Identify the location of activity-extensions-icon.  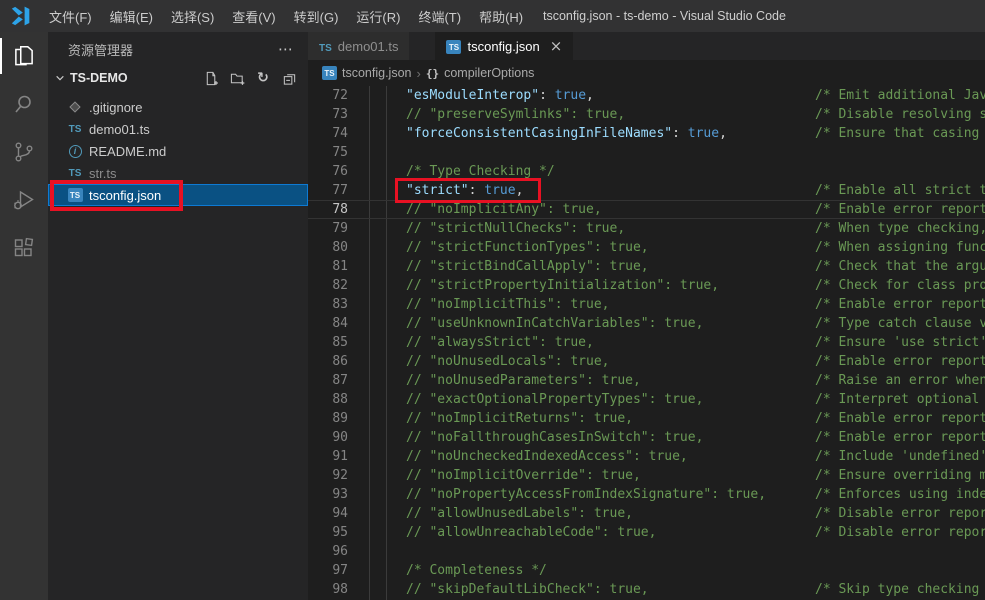
(24, 248).